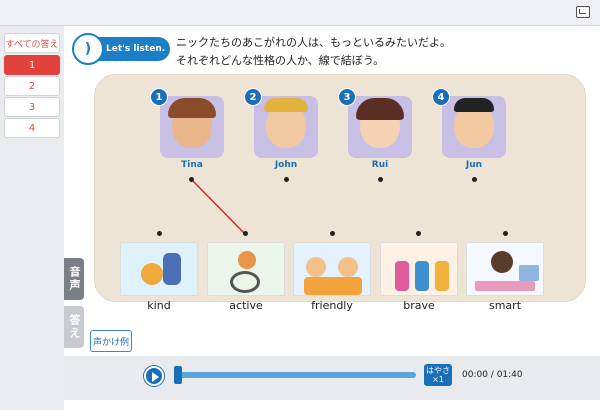 The width and height of the screenshot is (600, 410). I want to click on word-label: friendly, so click(332, 305).